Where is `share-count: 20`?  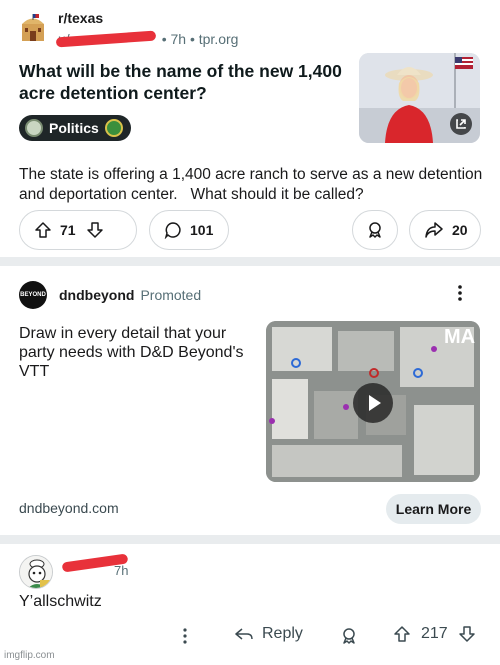 share-count: 20 is located at coordinates (460, 230).